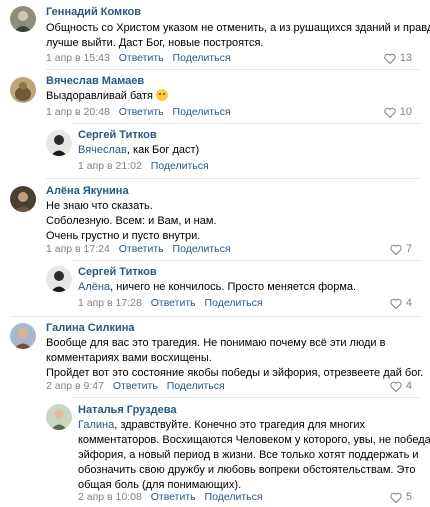  Describe the element at coordinates (405, 112) in the screenshot. I see `like-count: 10` at that location.